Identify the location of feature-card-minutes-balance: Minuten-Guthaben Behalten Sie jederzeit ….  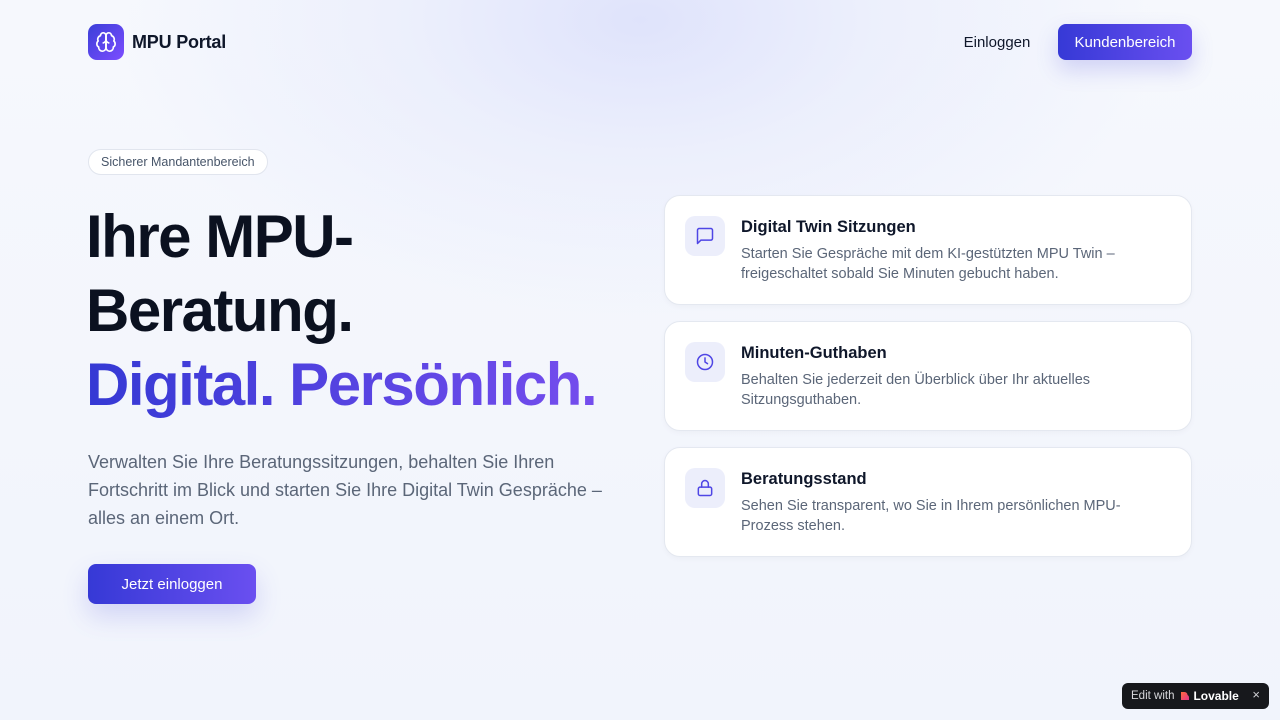
(928, 376).